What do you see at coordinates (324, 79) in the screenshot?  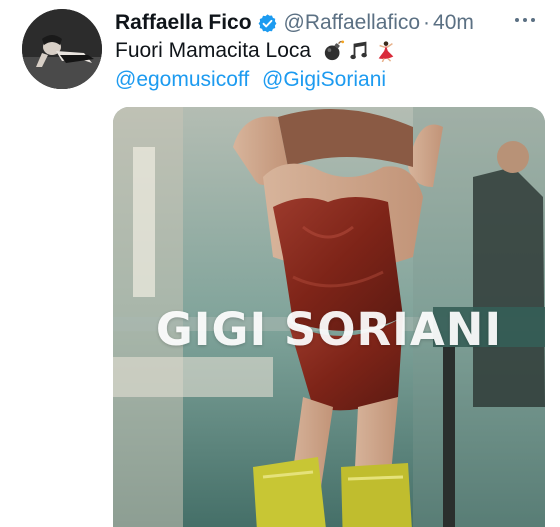 I see `mention-link: @GigiSoriani` at bounding box center [324, 79].